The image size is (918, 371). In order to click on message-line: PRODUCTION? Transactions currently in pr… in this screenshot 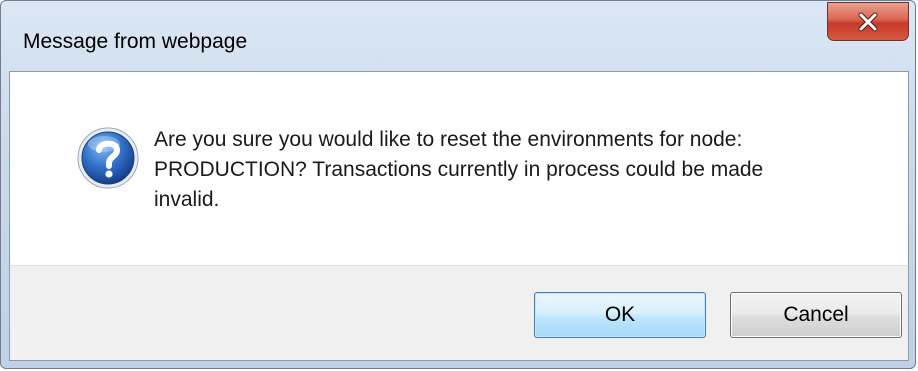, I will do `click(459, 169)`.